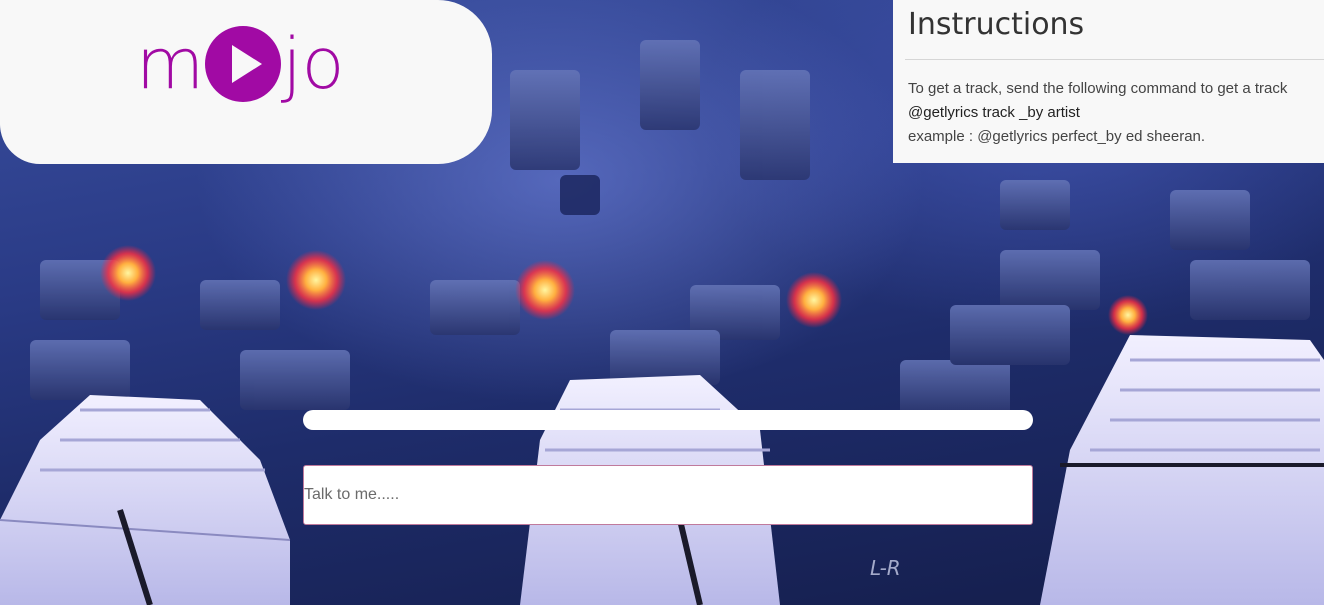  What do you see at coordinates (1114, 59) in the screenshot?
I see `instructions-divider` at bounding box center [1114, 59].